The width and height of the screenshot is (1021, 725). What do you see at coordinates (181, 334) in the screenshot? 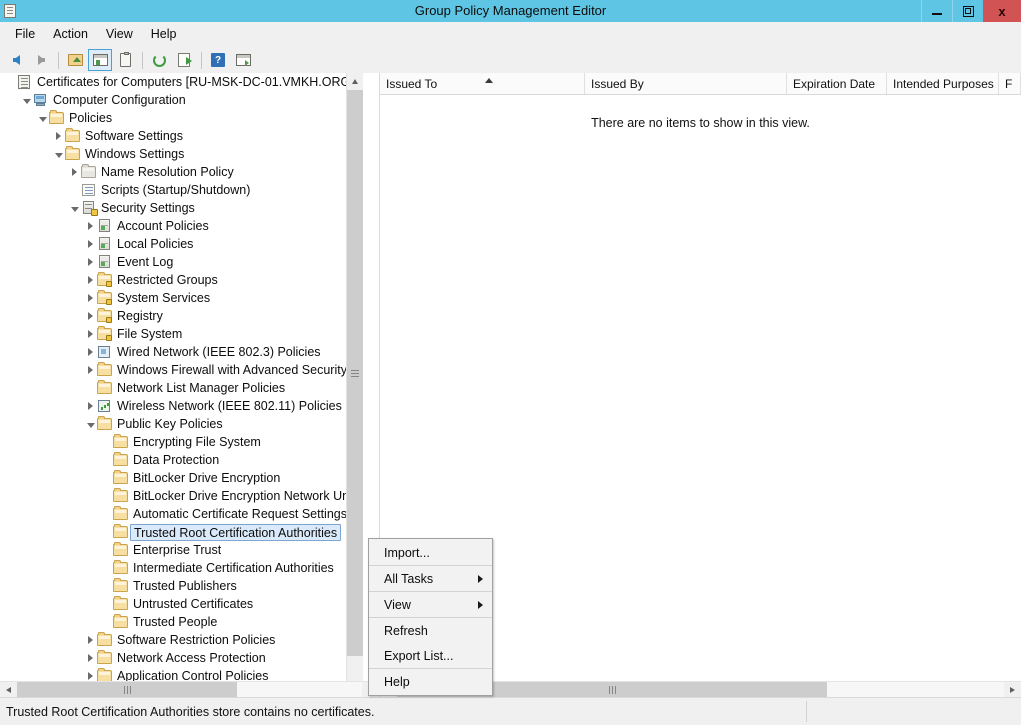
I see `tree-node: File System` at bounding box center [181, 334].